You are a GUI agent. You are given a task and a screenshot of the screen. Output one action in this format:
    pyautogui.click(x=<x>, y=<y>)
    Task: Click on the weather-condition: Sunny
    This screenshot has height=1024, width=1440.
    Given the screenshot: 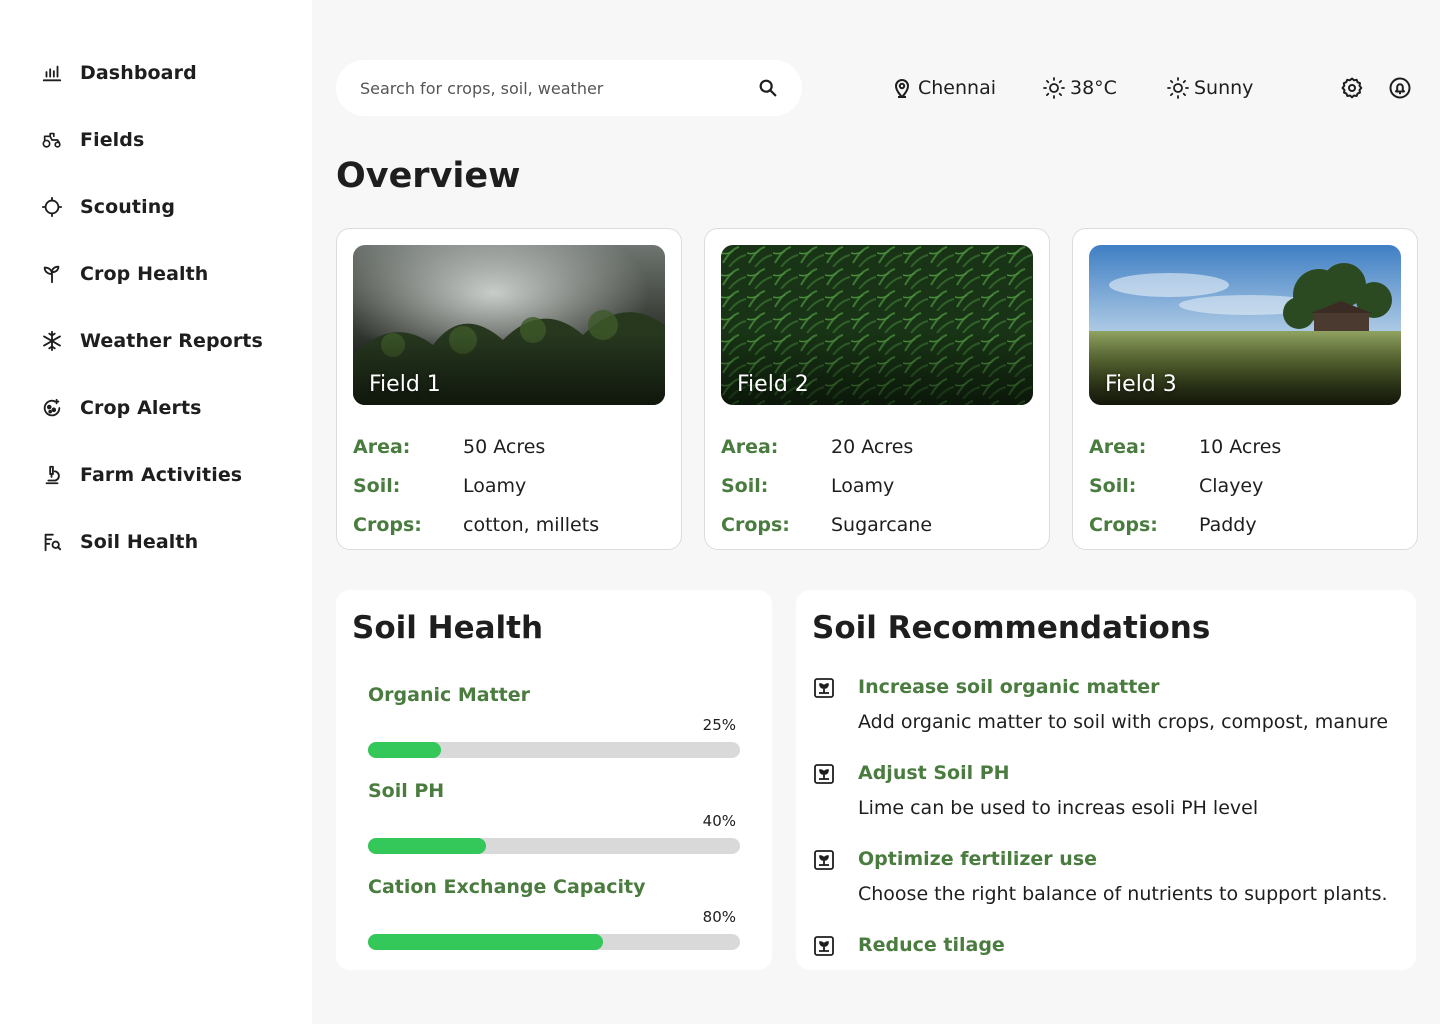 What is the action you would take?
    pyautogui.click(x=1209, y=88)
    